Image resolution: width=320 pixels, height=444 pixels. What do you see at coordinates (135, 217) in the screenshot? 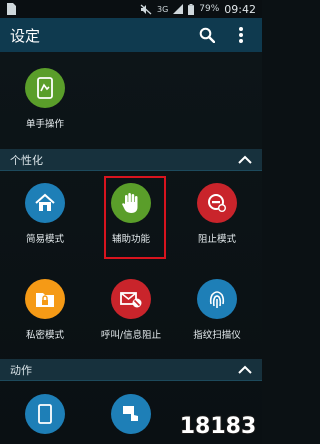
I see `highlight-box` at bounding box center [135, 217].